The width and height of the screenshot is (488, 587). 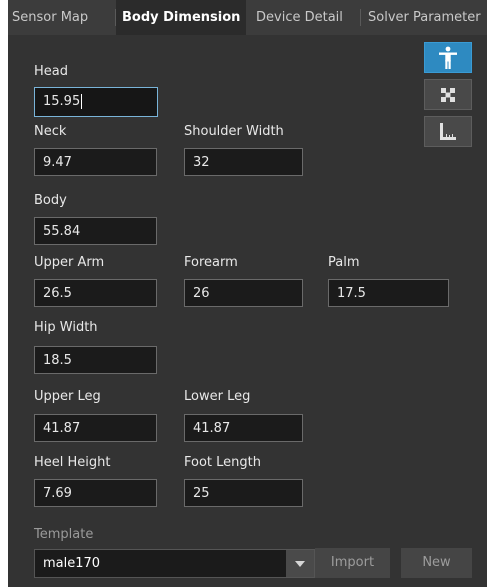 I want to click on measure-button, so click(x=448, y=131).